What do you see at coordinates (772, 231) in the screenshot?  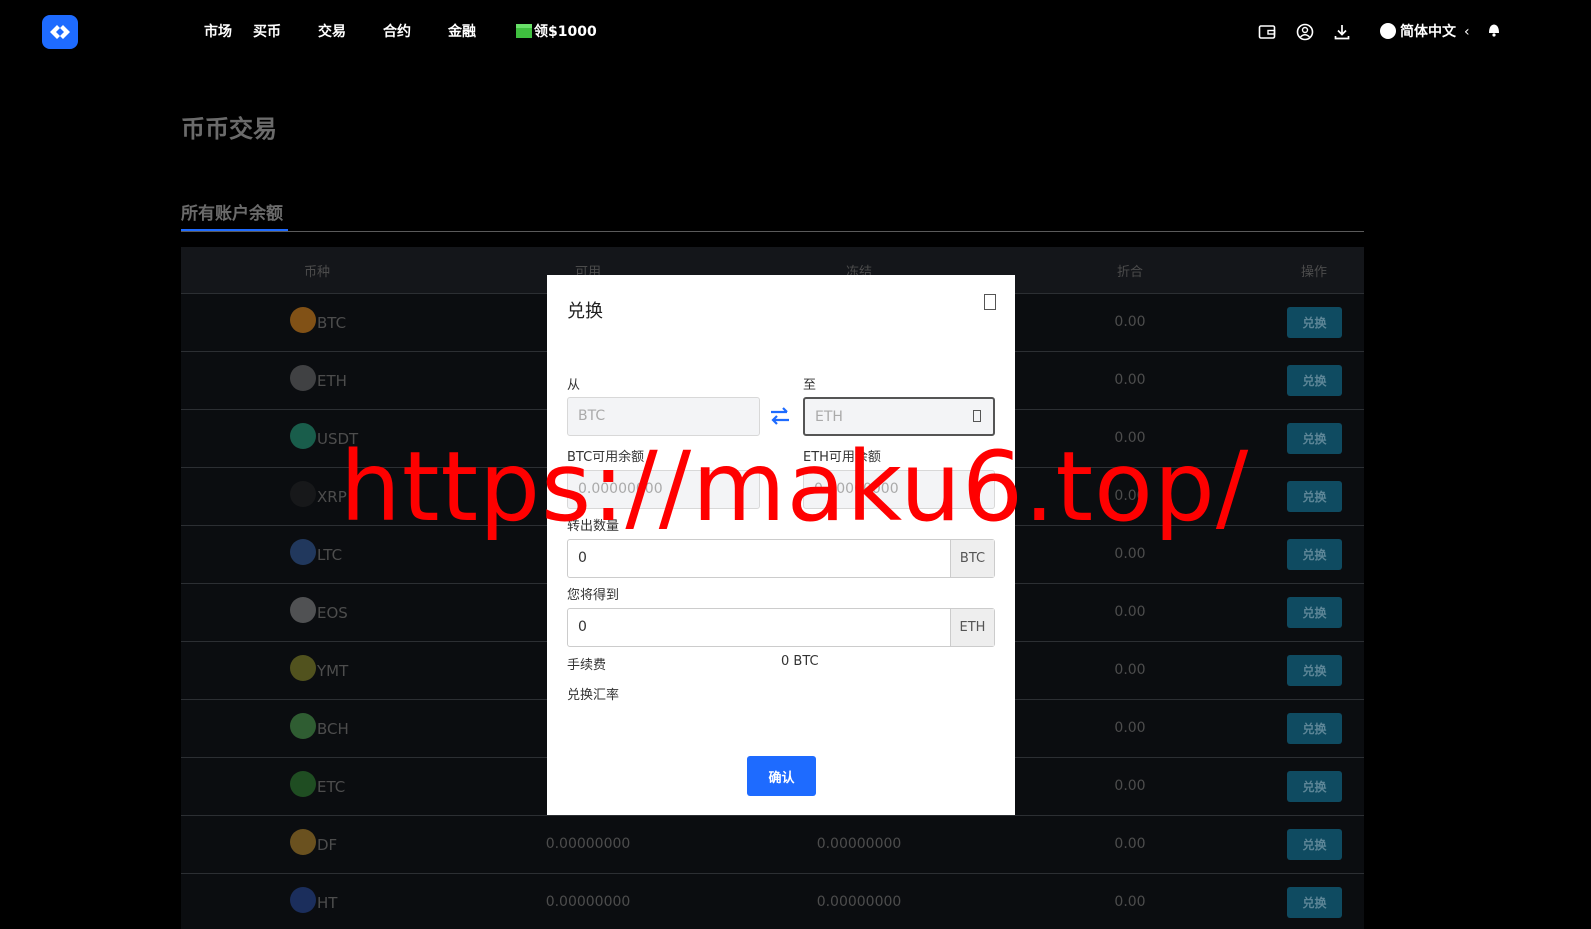 I see `section-divider` at bounding box center [772, 231].